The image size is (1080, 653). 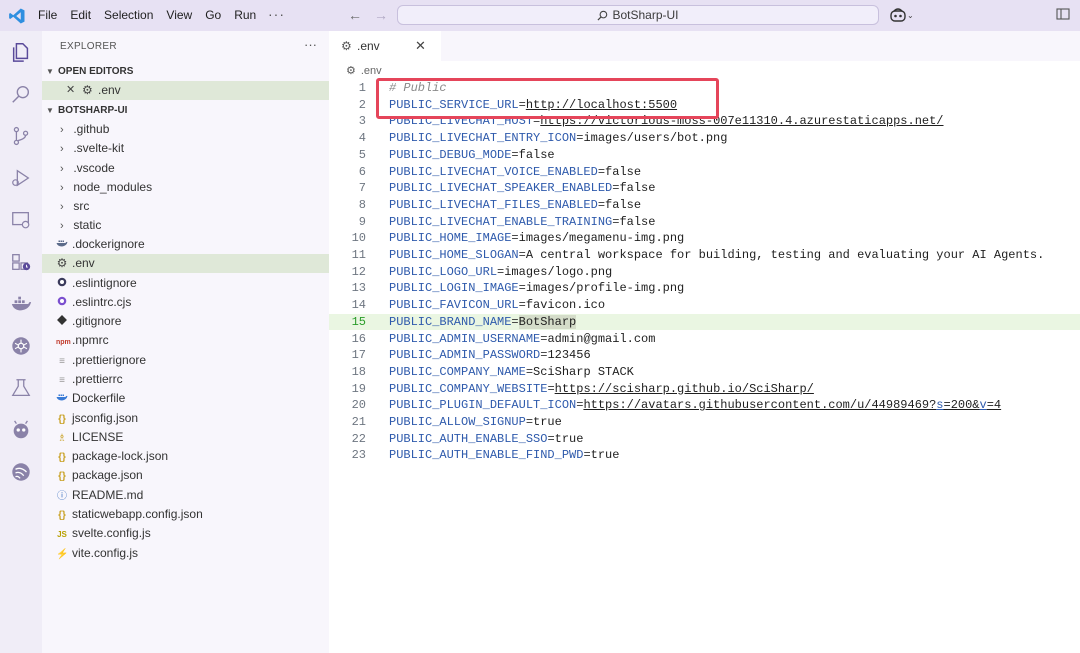 I want to click on tree-item: ♗ LICENSE, so click(x=185, y=437).